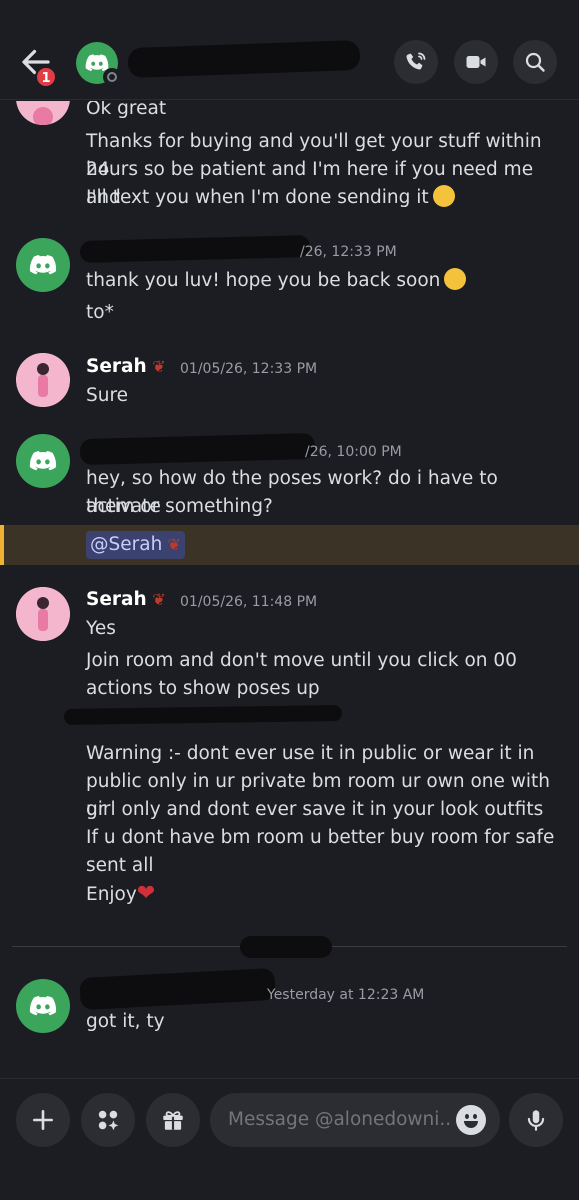 This screenshot has height=1200, width=579. What do you see at coordinates (126, 110) in the screenshot?
I see `message-line: Ok great` at bounding box center [126, 110].